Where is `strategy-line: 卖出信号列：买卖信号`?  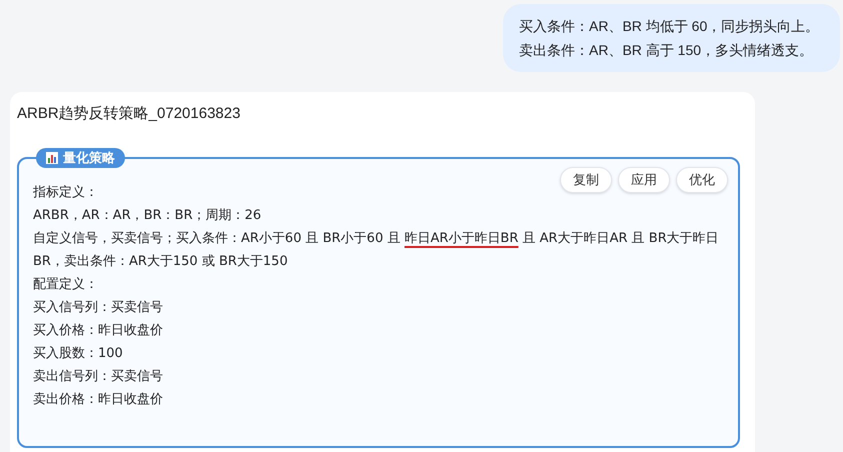
strategy-line: 卖出信号列：买卖信号 is located at coordinates (98, 377).